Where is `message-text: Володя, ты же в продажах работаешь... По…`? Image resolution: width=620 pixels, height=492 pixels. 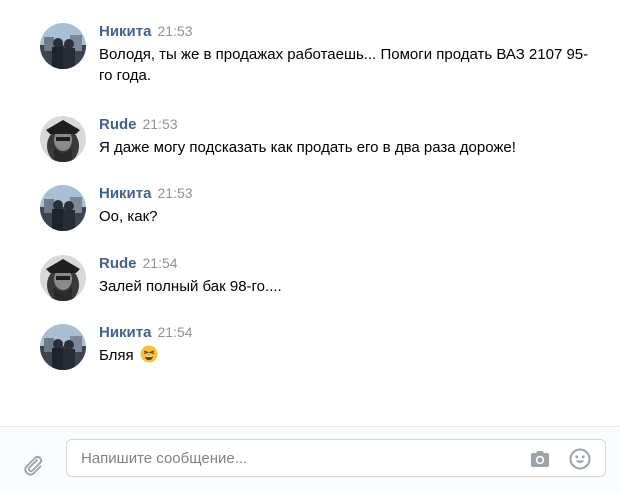
message-text: Володя, ты же в продажах работаешь... По… is located at coordinates (344, 65).